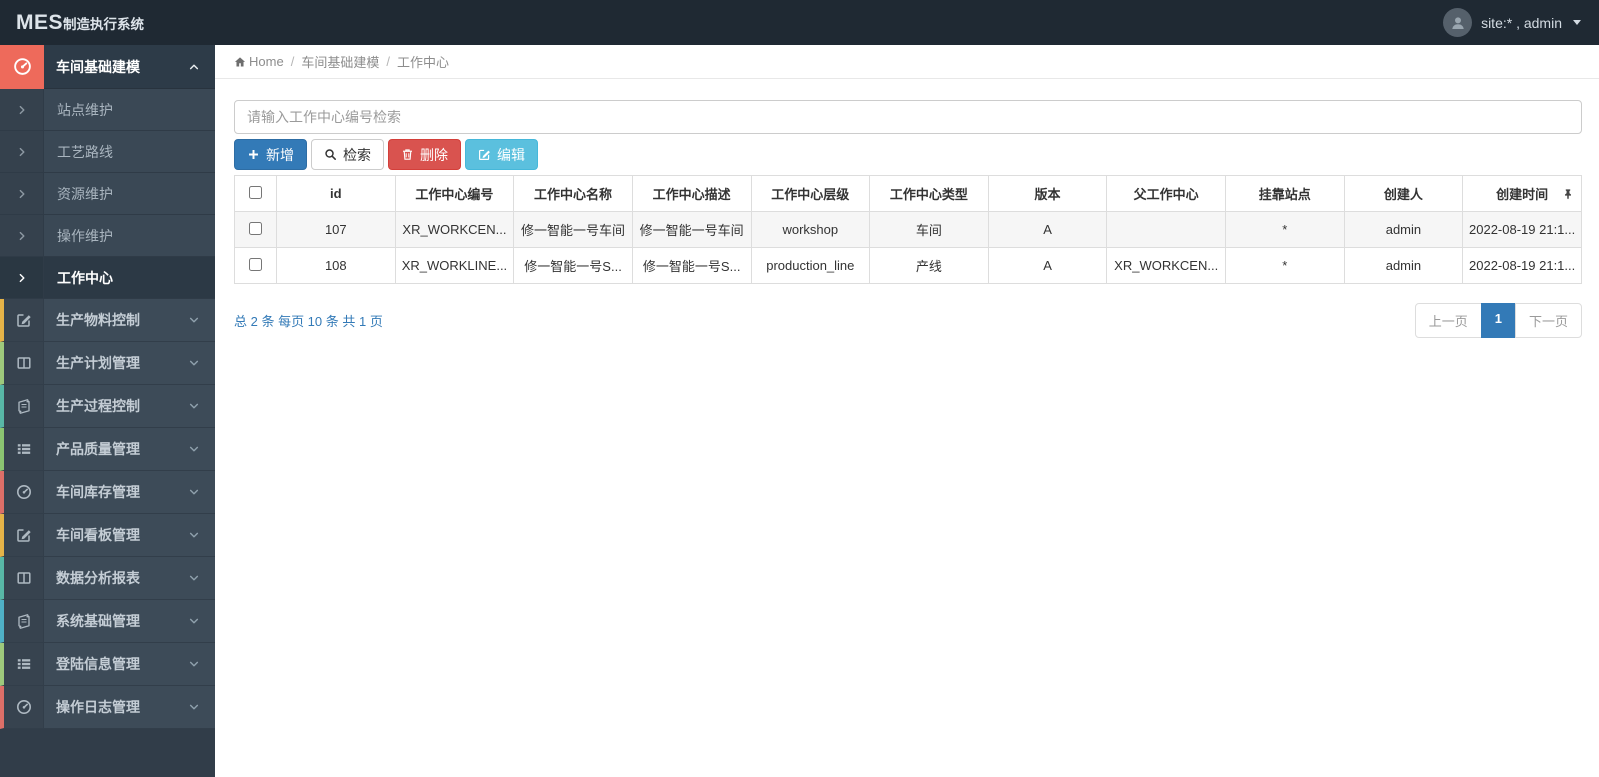  I want to click on sidebar-item-label: 车间看板管理, so click(98, 535).